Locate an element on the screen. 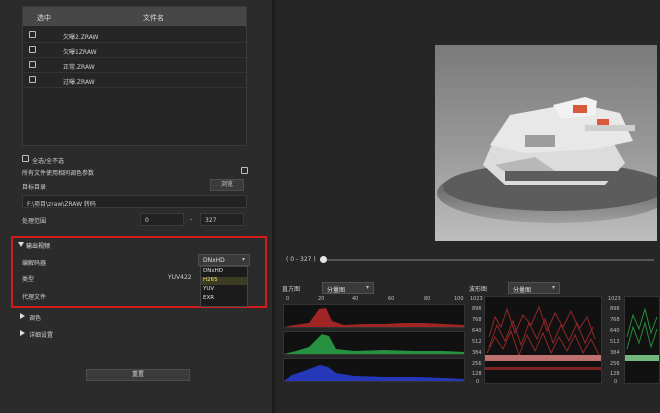 This screenshot has width=660, height=413. range-start-field: 0 is located at coordinates (162, 219).